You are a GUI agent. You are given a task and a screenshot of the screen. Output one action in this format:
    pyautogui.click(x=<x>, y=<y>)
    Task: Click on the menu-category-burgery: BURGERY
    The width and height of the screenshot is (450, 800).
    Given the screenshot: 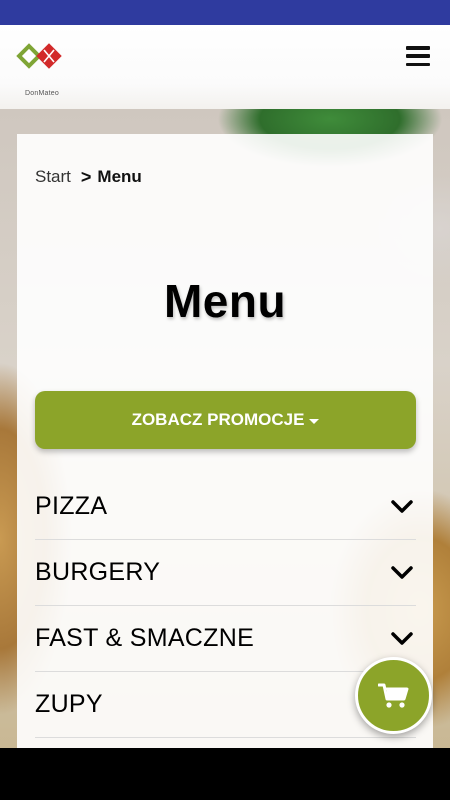 What is the action you would take?
    pyautogui.click(x=225, y=573)
    